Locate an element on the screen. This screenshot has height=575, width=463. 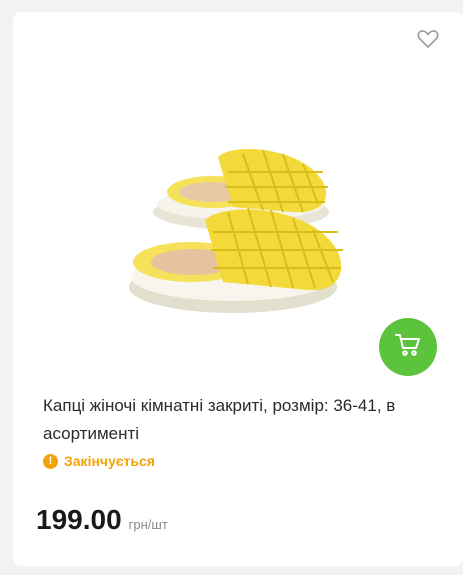
cart-icon is located at coordinates (408, 347).